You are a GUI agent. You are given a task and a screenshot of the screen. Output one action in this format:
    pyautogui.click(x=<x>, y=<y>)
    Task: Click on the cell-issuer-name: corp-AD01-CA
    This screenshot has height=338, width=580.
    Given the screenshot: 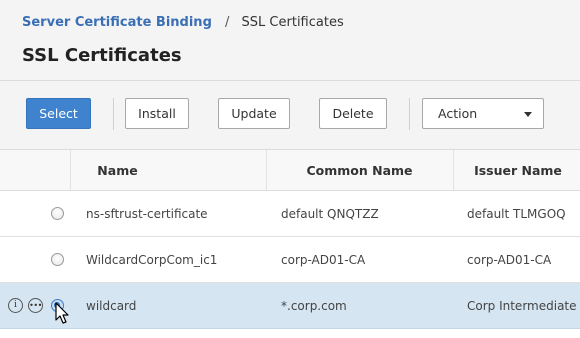 What is the action you would take?
    pyautogui.click(x=509, y=260)
    